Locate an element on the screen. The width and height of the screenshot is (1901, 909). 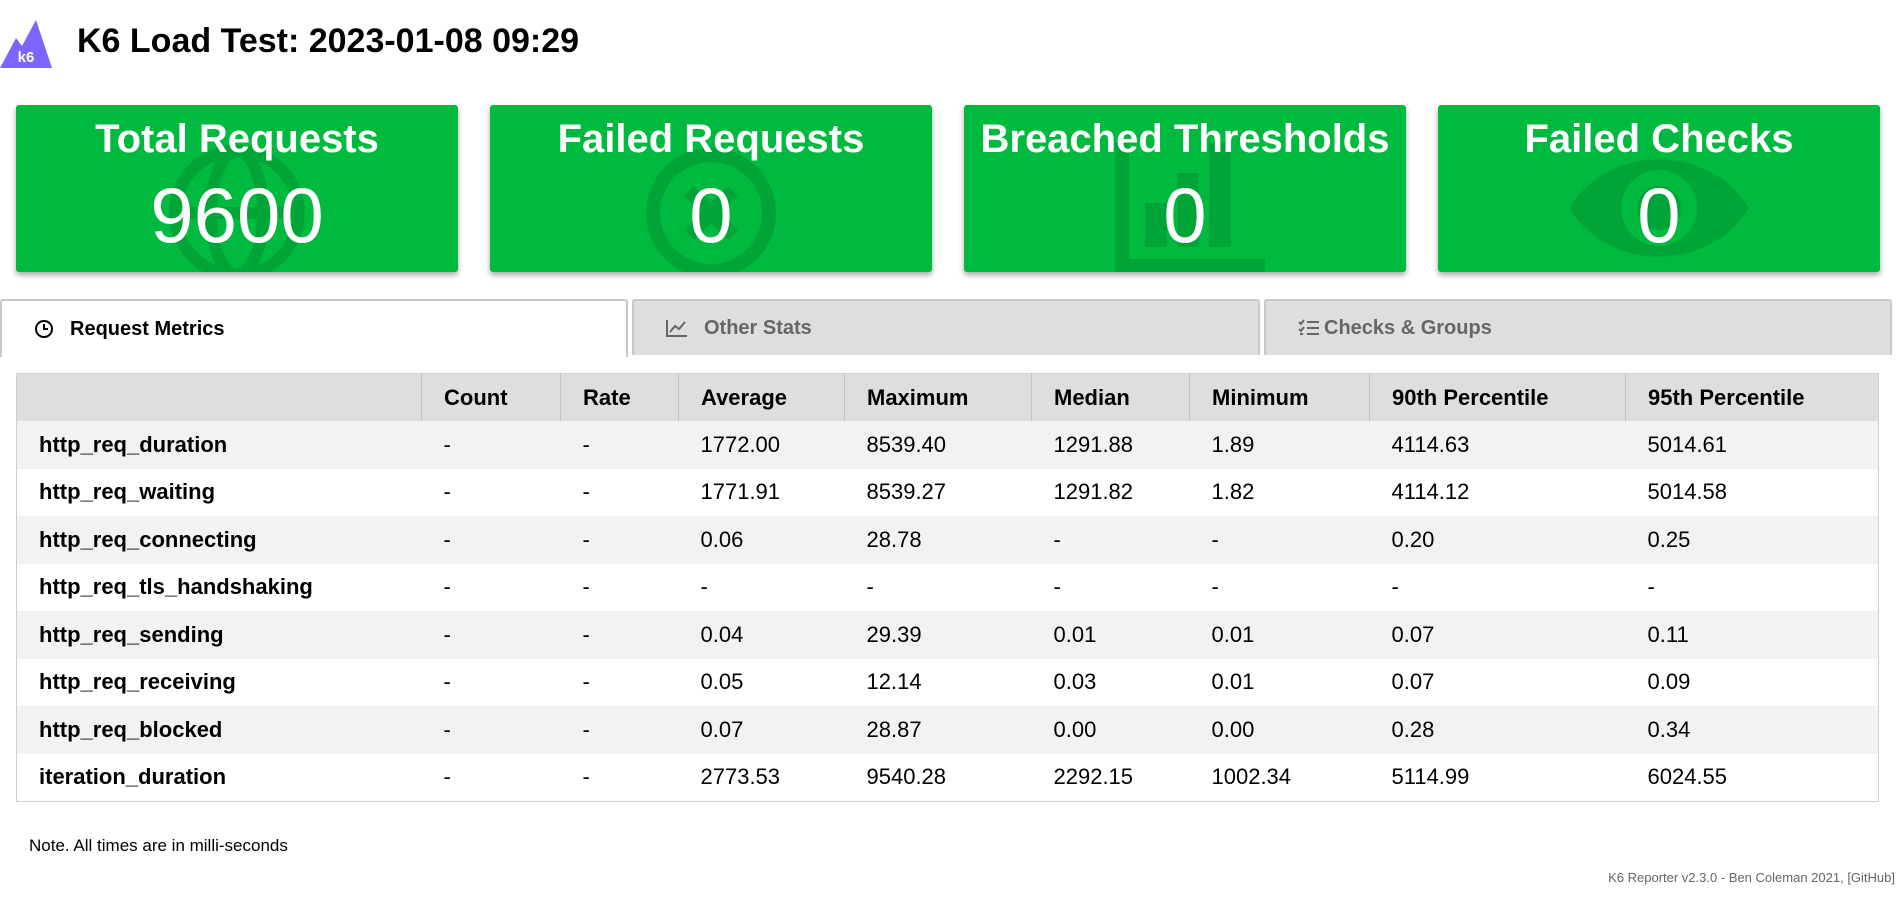
metric-value-cell: 0.11 is located at coordinates (1668, 634).